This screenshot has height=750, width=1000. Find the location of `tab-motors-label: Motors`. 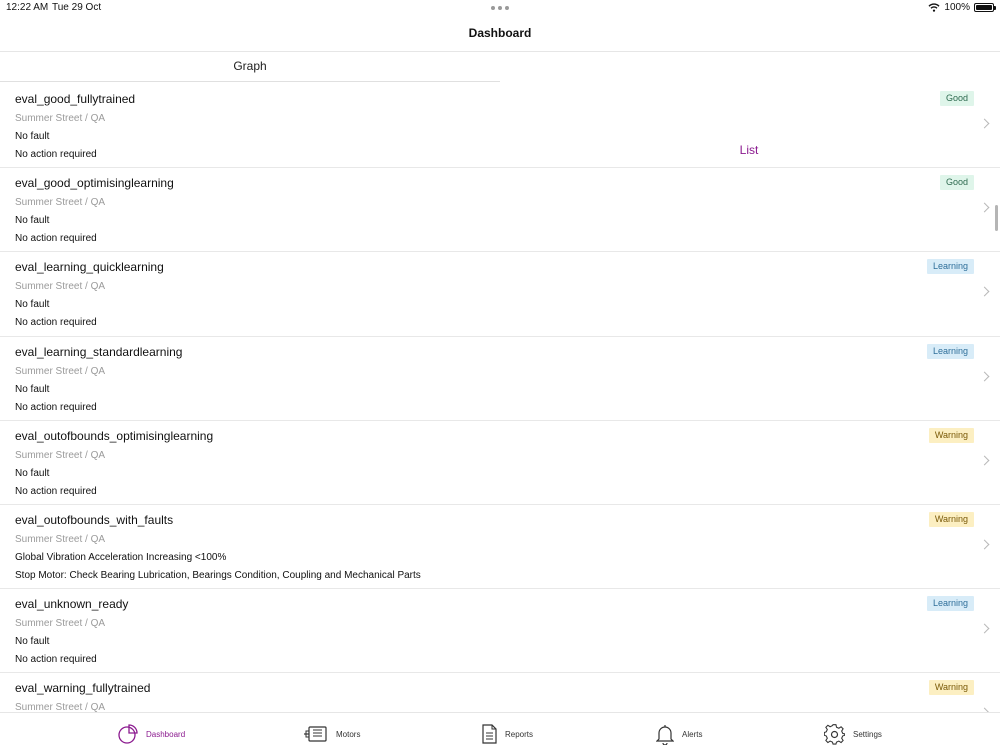

tab-motors-label: Motors is located at coordinates (348, 734).